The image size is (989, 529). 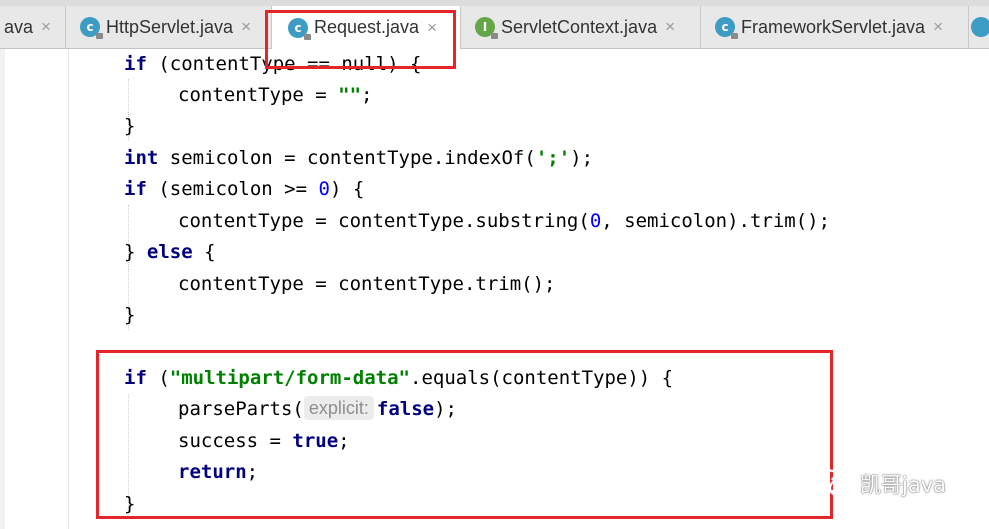 What do you see at coordinates (170, 252) in the screenshot?
I see `code-line: } else {` at bounding box center [170, 252].